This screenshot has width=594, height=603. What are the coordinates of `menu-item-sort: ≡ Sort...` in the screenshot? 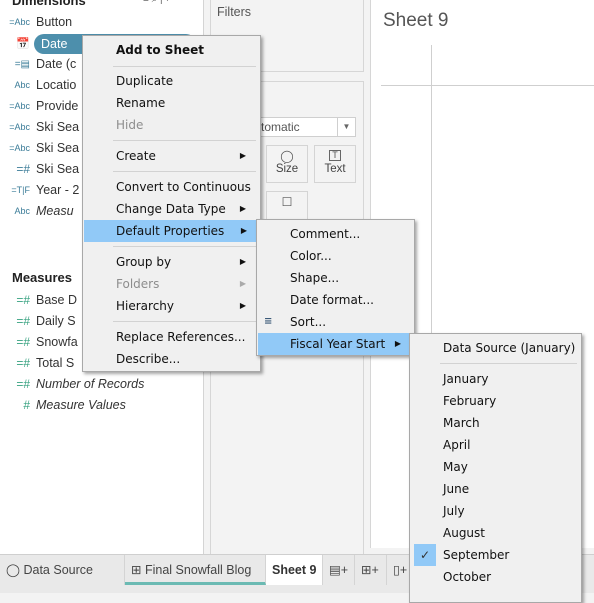 It's located at (335, 322).